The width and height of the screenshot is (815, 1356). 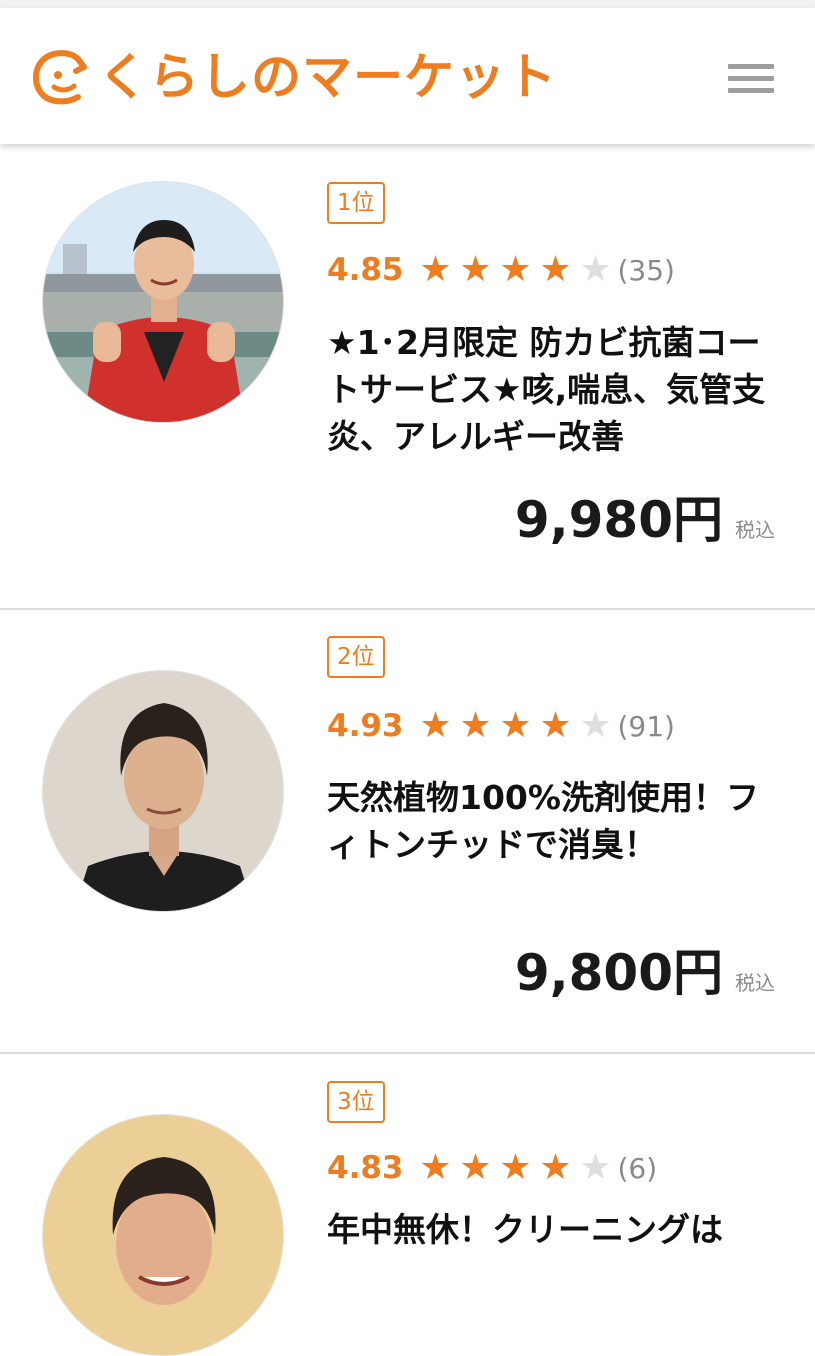 I want to click on rating-score: 4.85, so click(x=365, y=270).